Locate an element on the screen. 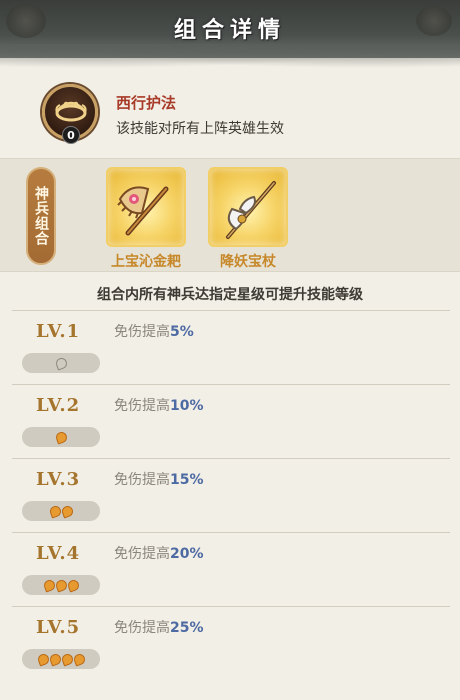  level-effect: 免伤提高10% is located at coordinates (159, 405).